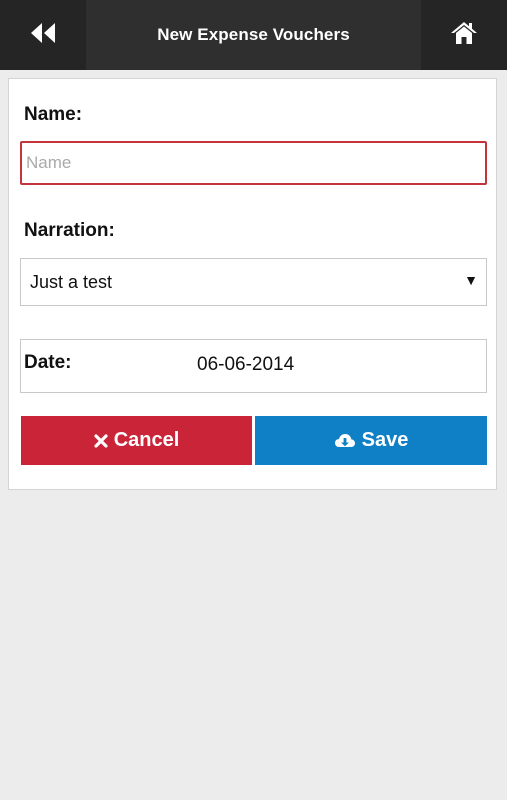 The height and width of the screenshot is (800, 507). I want to click on back-button, so click(43, 35).